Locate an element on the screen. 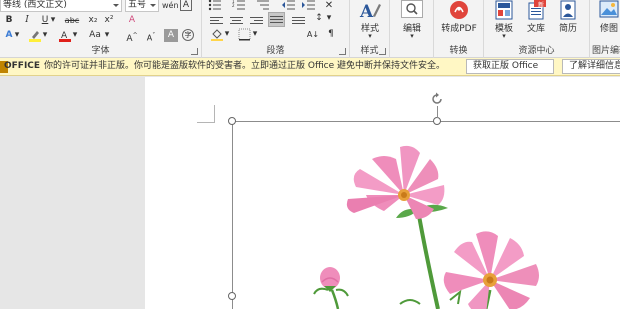 Image resolution: width=620 pixels, height=309 pixels. clear-format-icon: A is located at coordinates (132, 20).